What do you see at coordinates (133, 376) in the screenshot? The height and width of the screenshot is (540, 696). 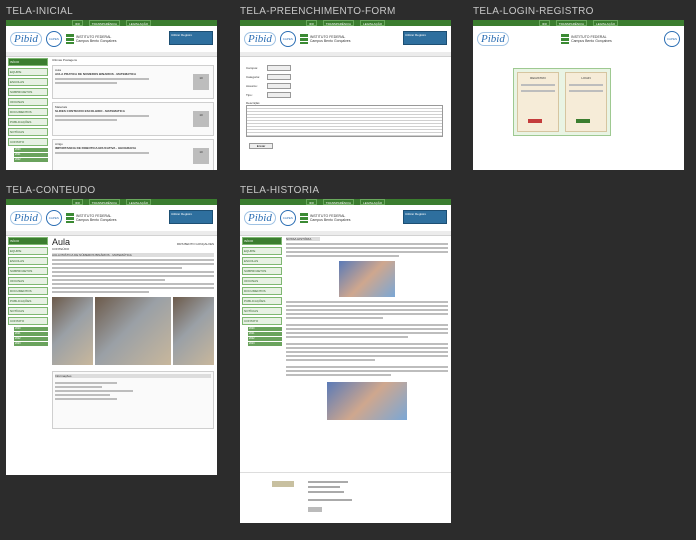 I see `info-title: Informações` at bounding box center [133, 376].